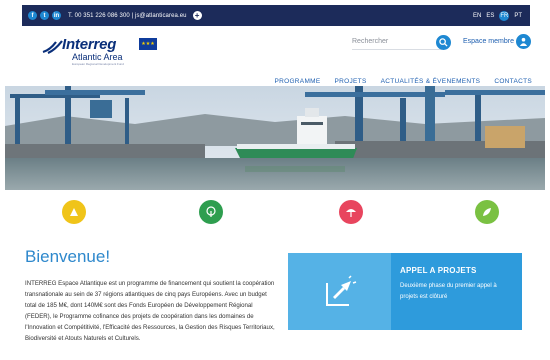 The width and height of the screenshot is (550, 360). Describe the element at coordinates (518, 16) in the screenshot. I see `language-pt: PT` at that location.